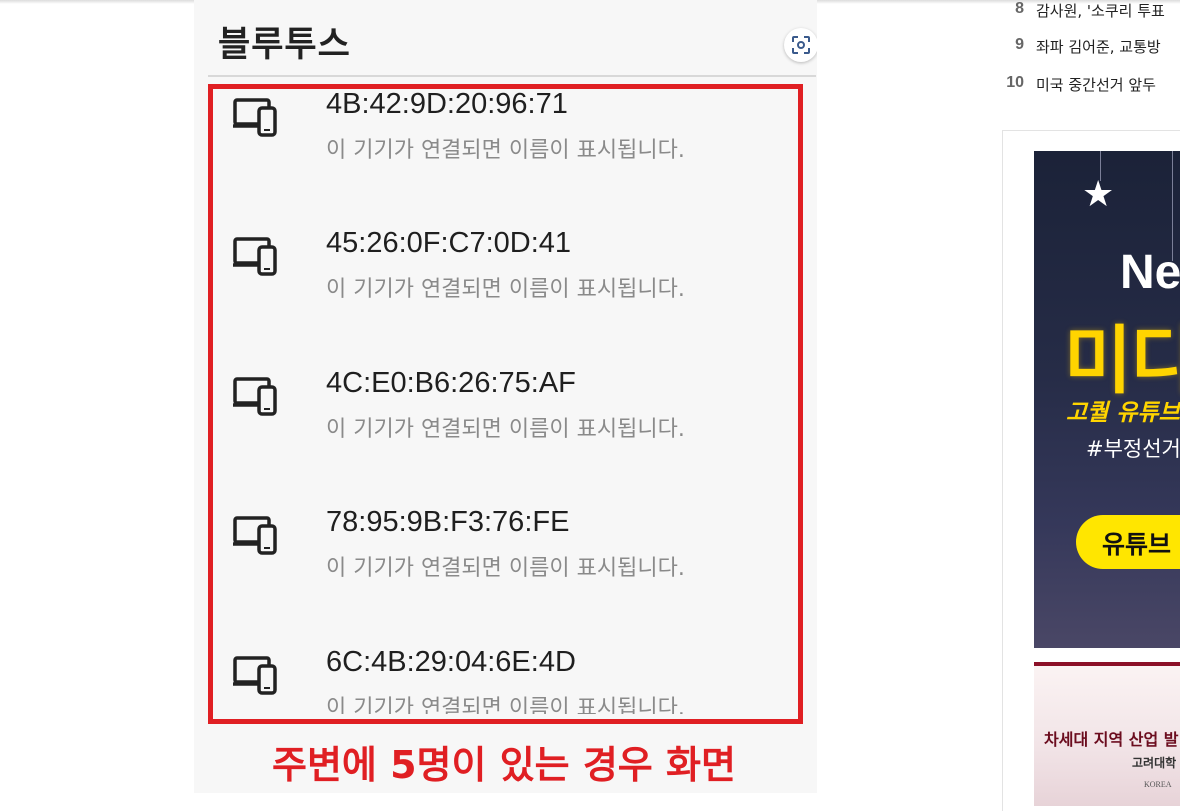 This screenshot has height=811, width=1180. Describe the element at coordinates (1096, 84) in the screenshot. I see `ranking-headline: 미국 중간선거 앞두` at that location.